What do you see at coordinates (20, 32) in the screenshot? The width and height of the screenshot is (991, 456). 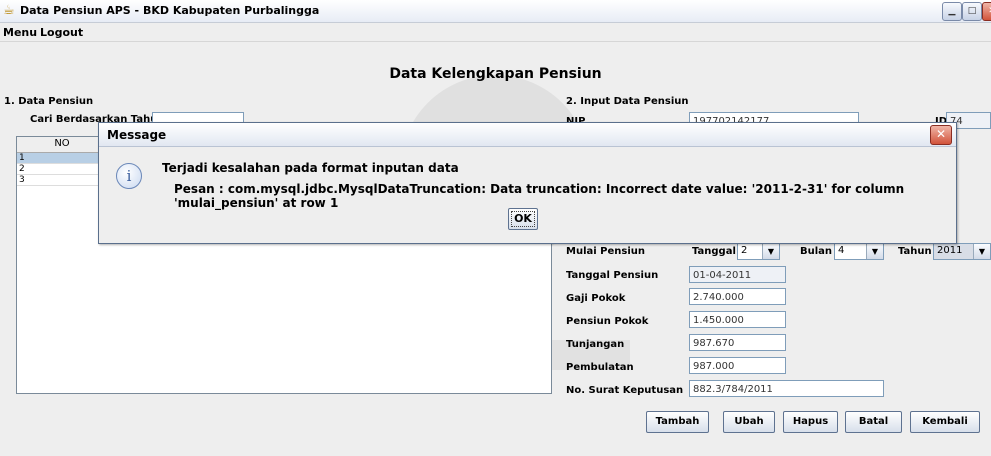 I see `menu-item-menu: Menu` at bounding box center [20, 32].